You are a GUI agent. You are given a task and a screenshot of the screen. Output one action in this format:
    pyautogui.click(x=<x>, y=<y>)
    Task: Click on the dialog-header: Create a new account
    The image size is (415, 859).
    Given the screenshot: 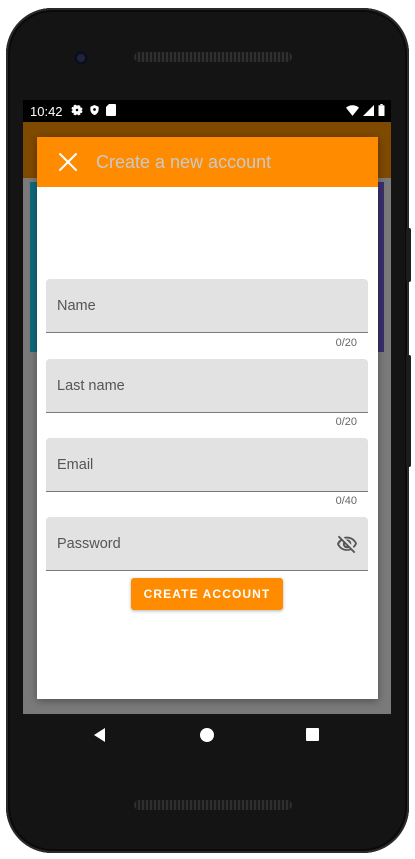 What is the action you would take?
    pyautogui.click(x=207, y=162)
    